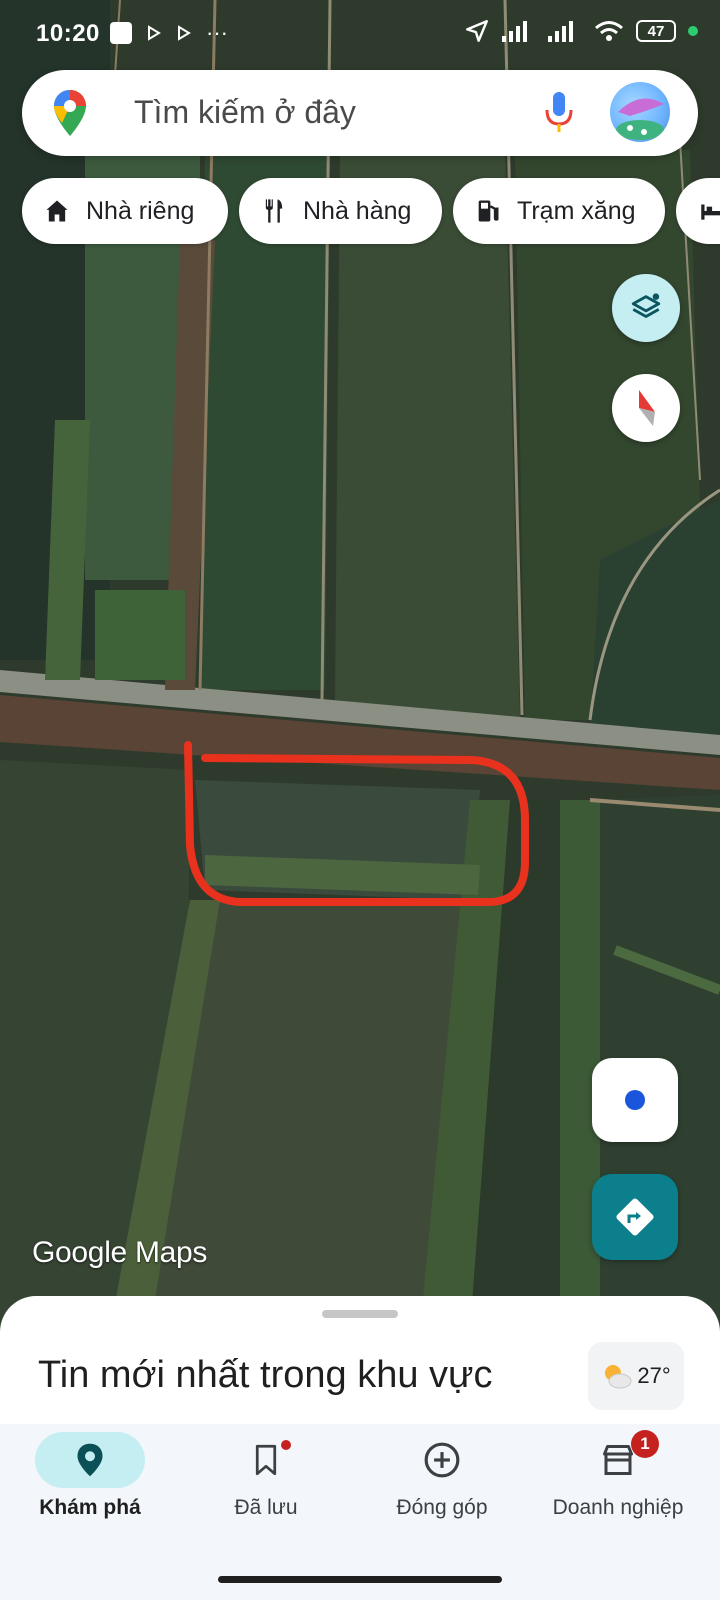 The height and width of the screenshot is (1600, 720). Describe the element at coordinates (618, 1377) in the screenshot. I see `partly-cloudy-icon` at that location.